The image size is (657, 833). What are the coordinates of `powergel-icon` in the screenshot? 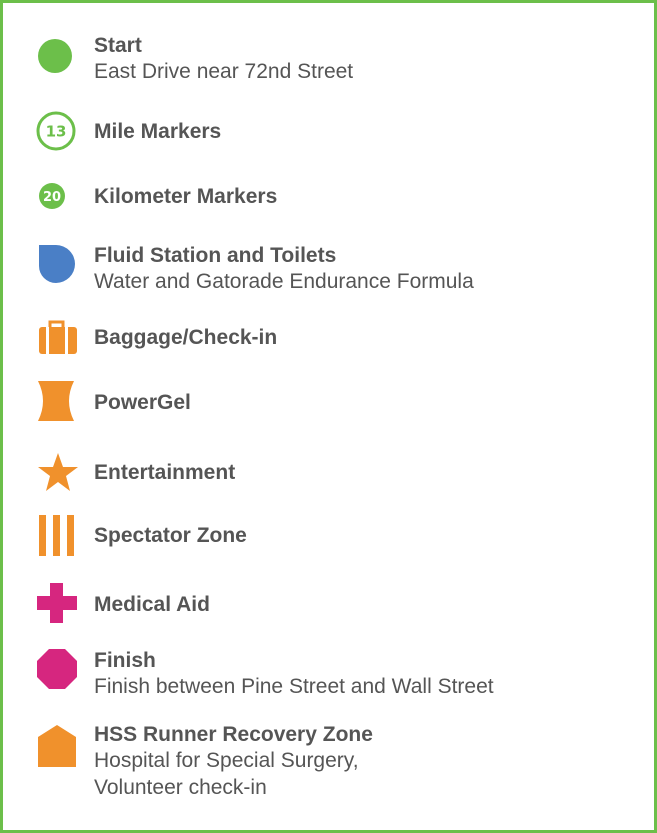 It's located at (56, 401).